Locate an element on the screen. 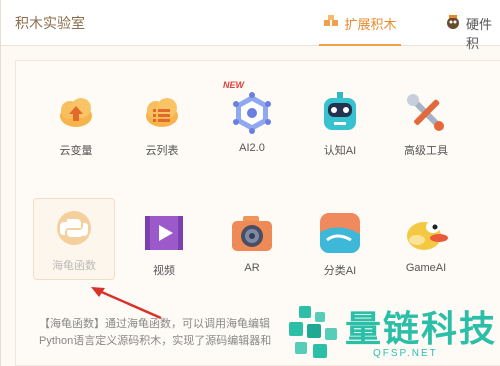 The image size is (500, 366). ext-label: 分类AI is located at coordinates (340, 271).